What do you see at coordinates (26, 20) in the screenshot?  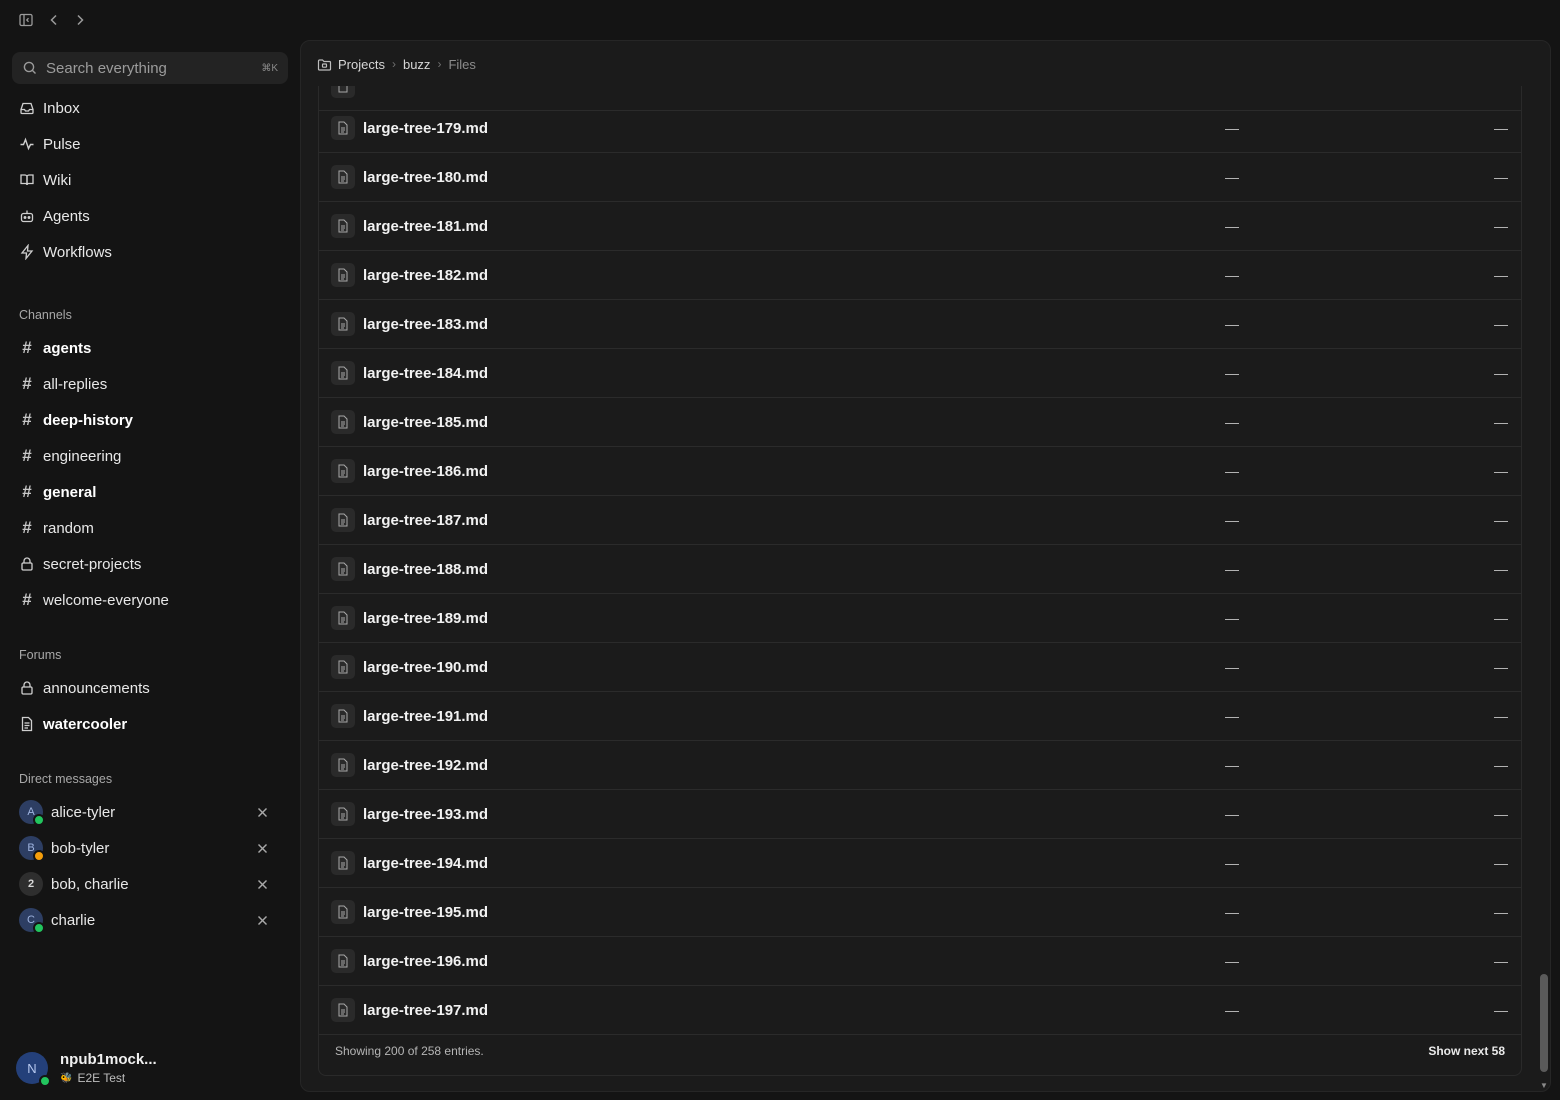 I see `sidebar-toggle-icon` at bounding box center [26, 20].